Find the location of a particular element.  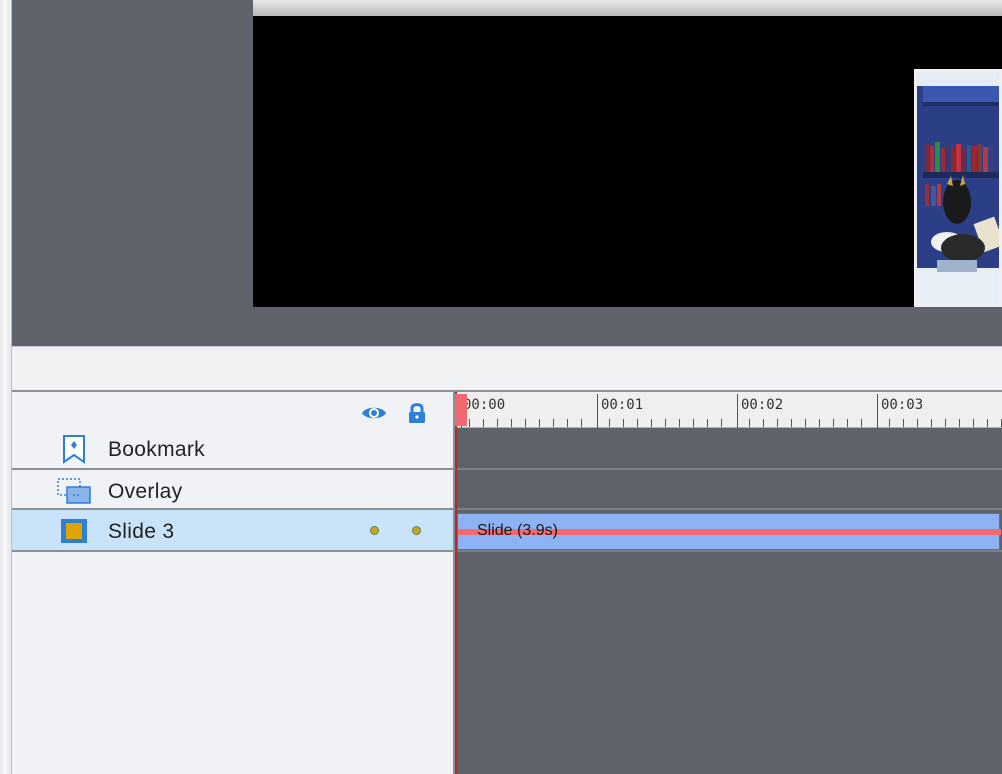

slide-icon is located at coordinates (74, 531).